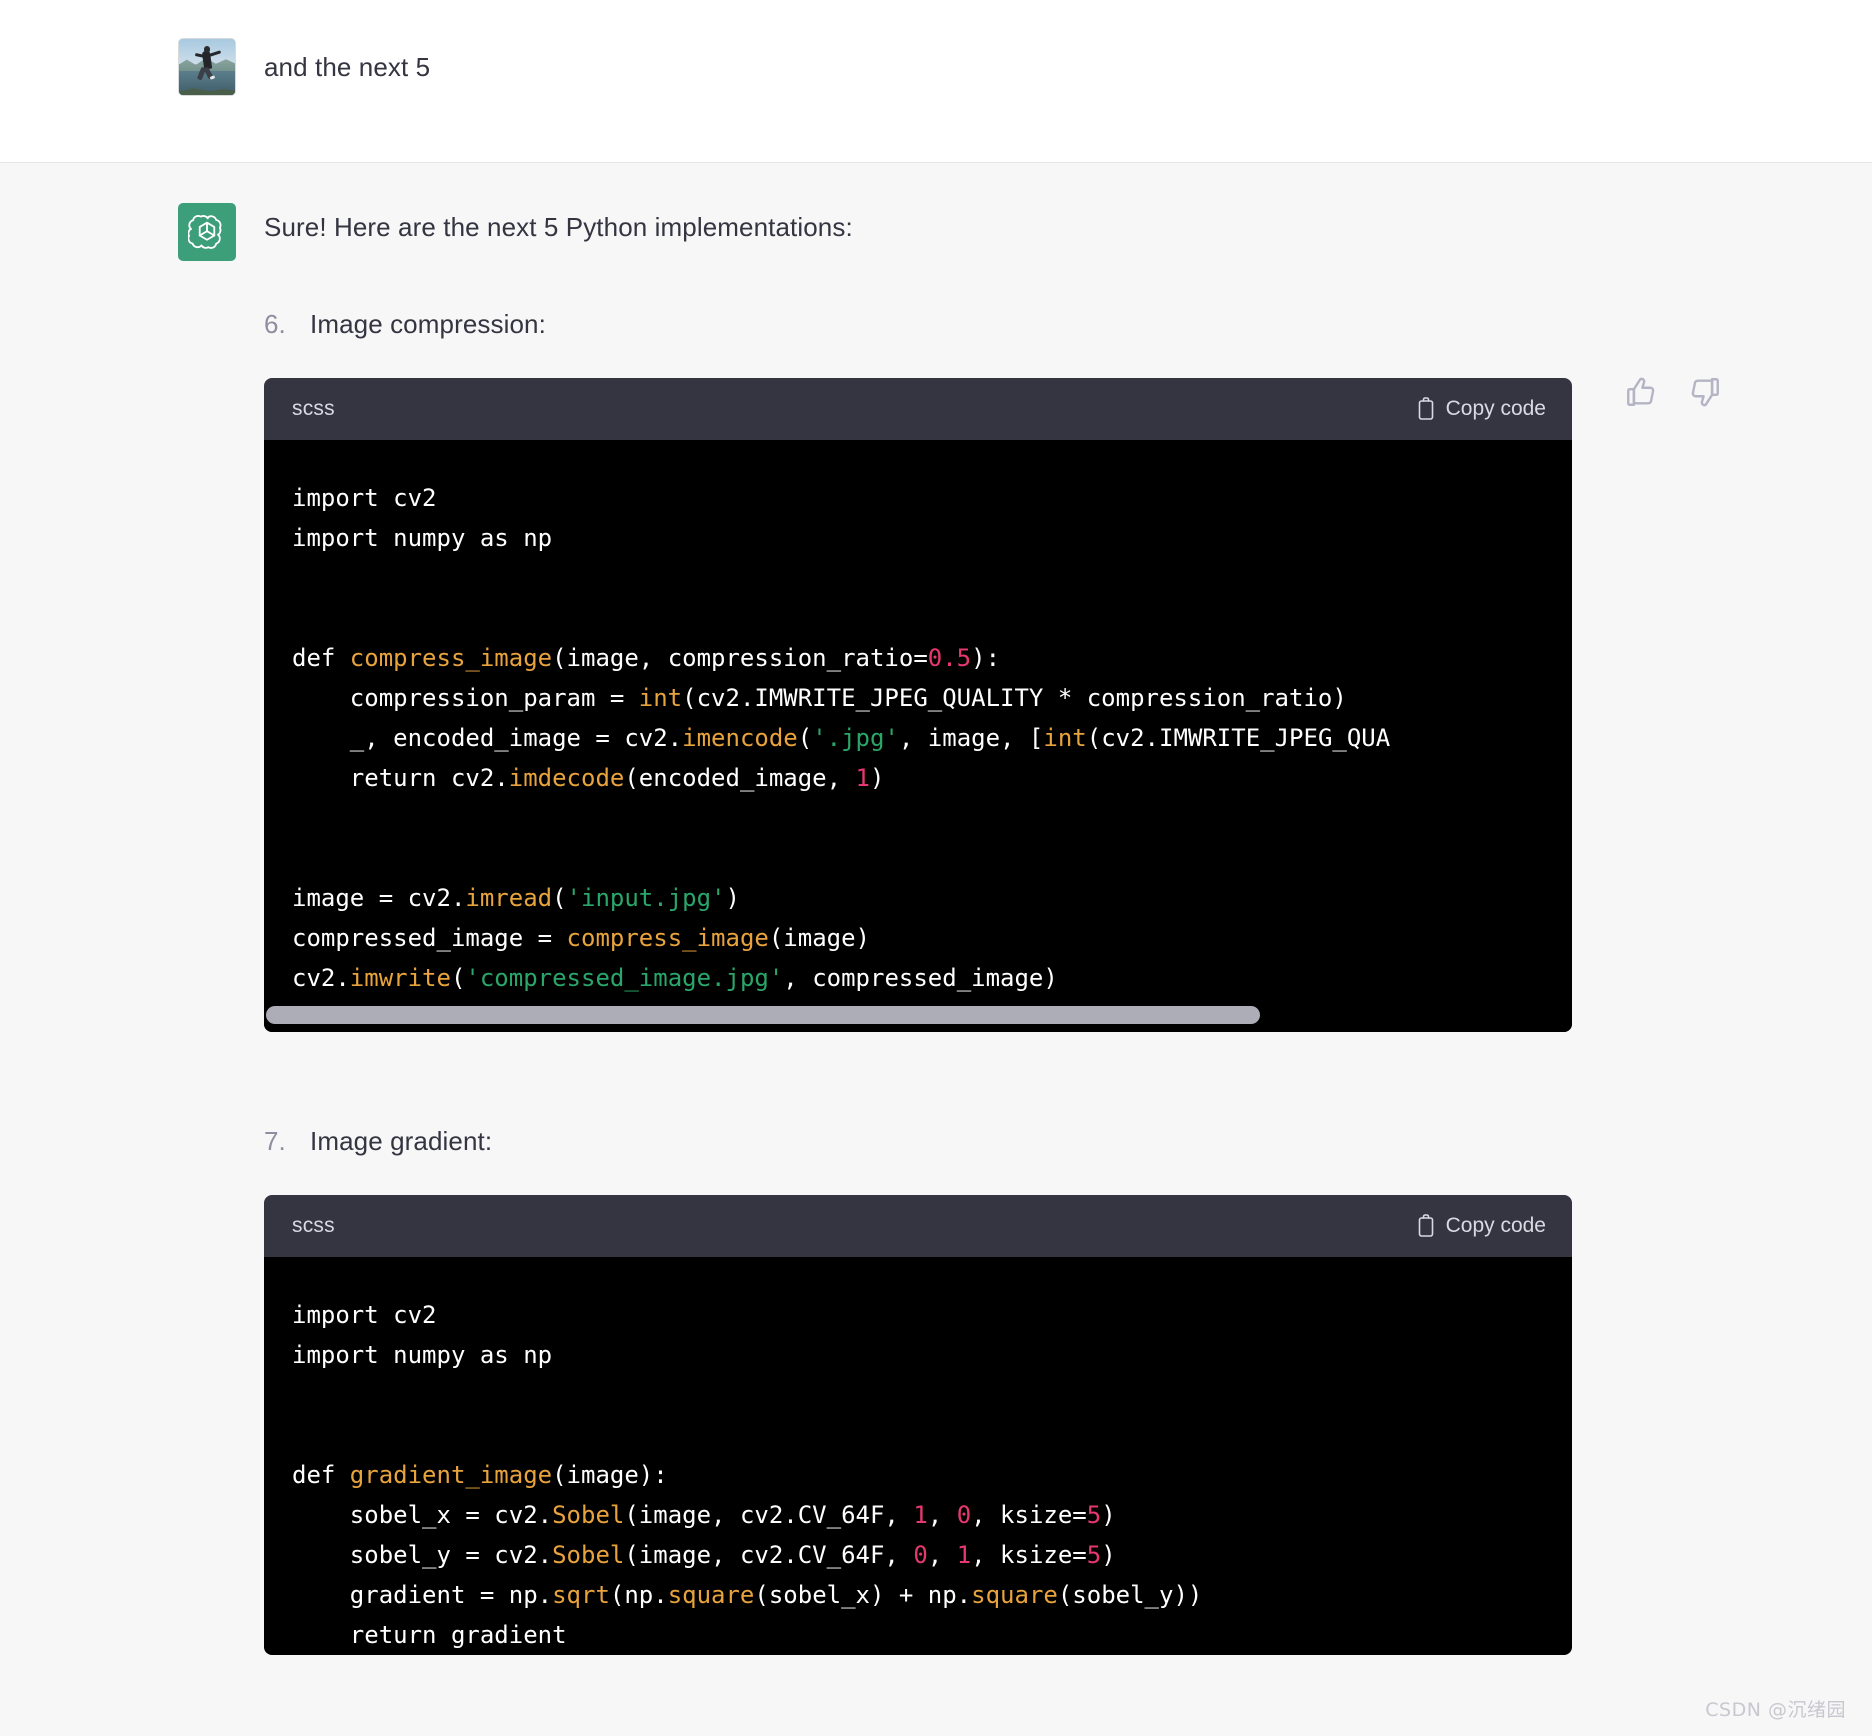 The width and height of the screenshot is (1872, 1736). What do you see at coordinates (401, 1140) in the screenshot?
I see `list-item-label: Image gradient:` at bounding box center [401, 1140].